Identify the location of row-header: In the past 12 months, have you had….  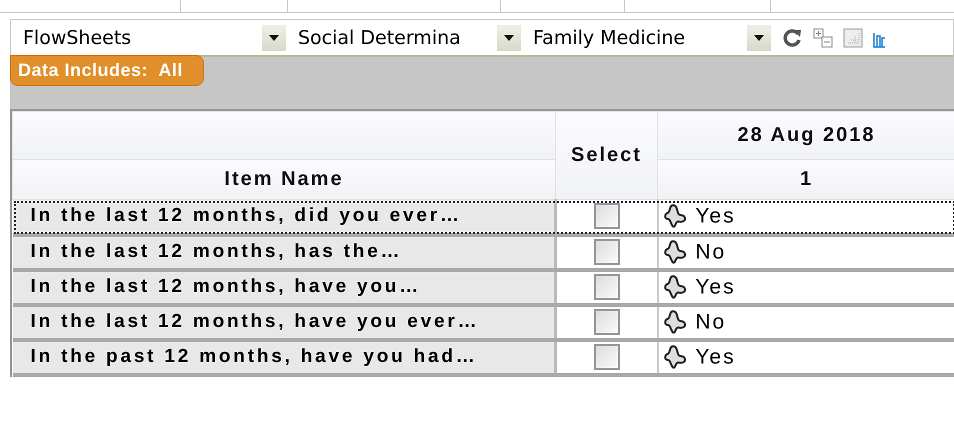
(284, 357).